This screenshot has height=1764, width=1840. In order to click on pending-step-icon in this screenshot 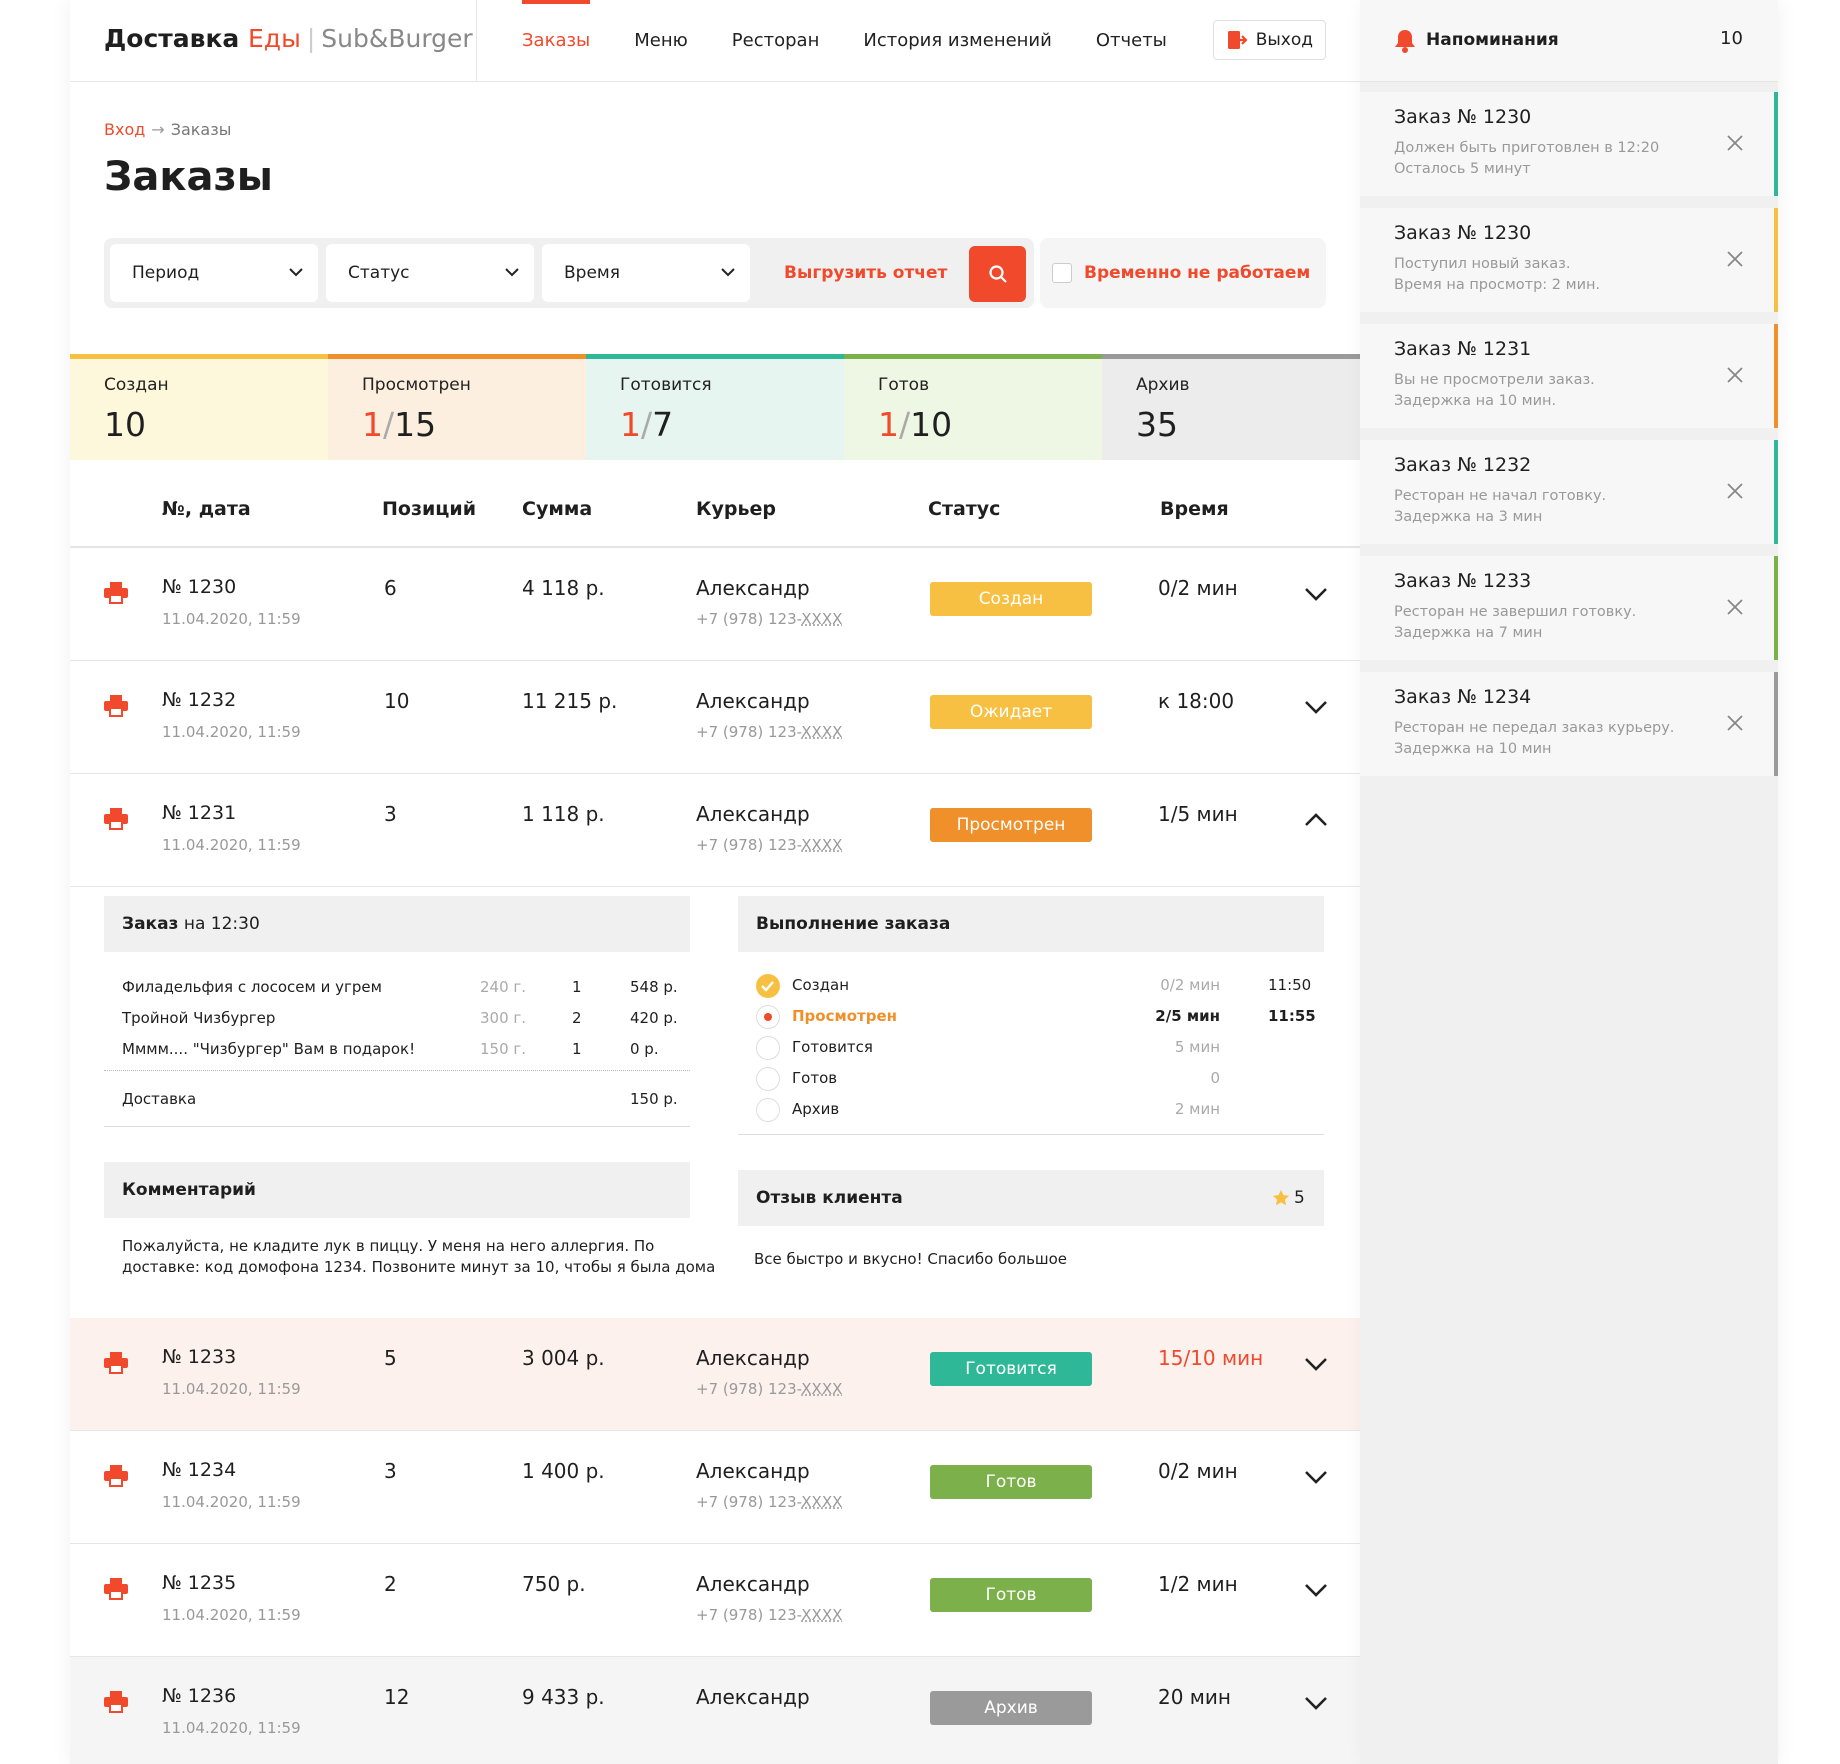, I will do `click(768, 1110)`.